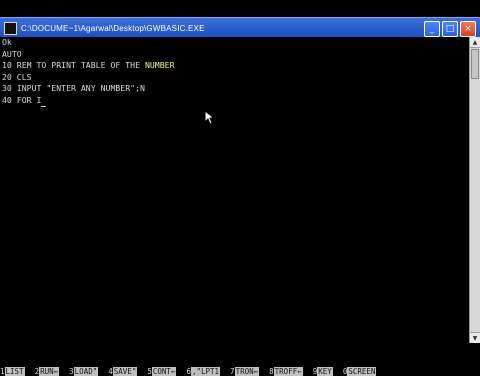 This screenshot has width=480, height=376. I want to click on fkey-6-label: ,"LPT1, so click(205, 371).